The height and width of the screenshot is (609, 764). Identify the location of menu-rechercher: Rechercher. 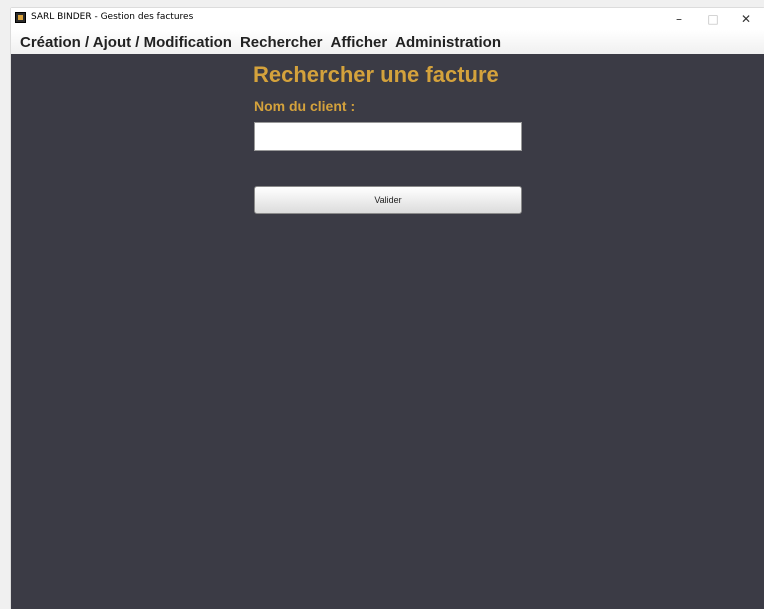
(277, 42).